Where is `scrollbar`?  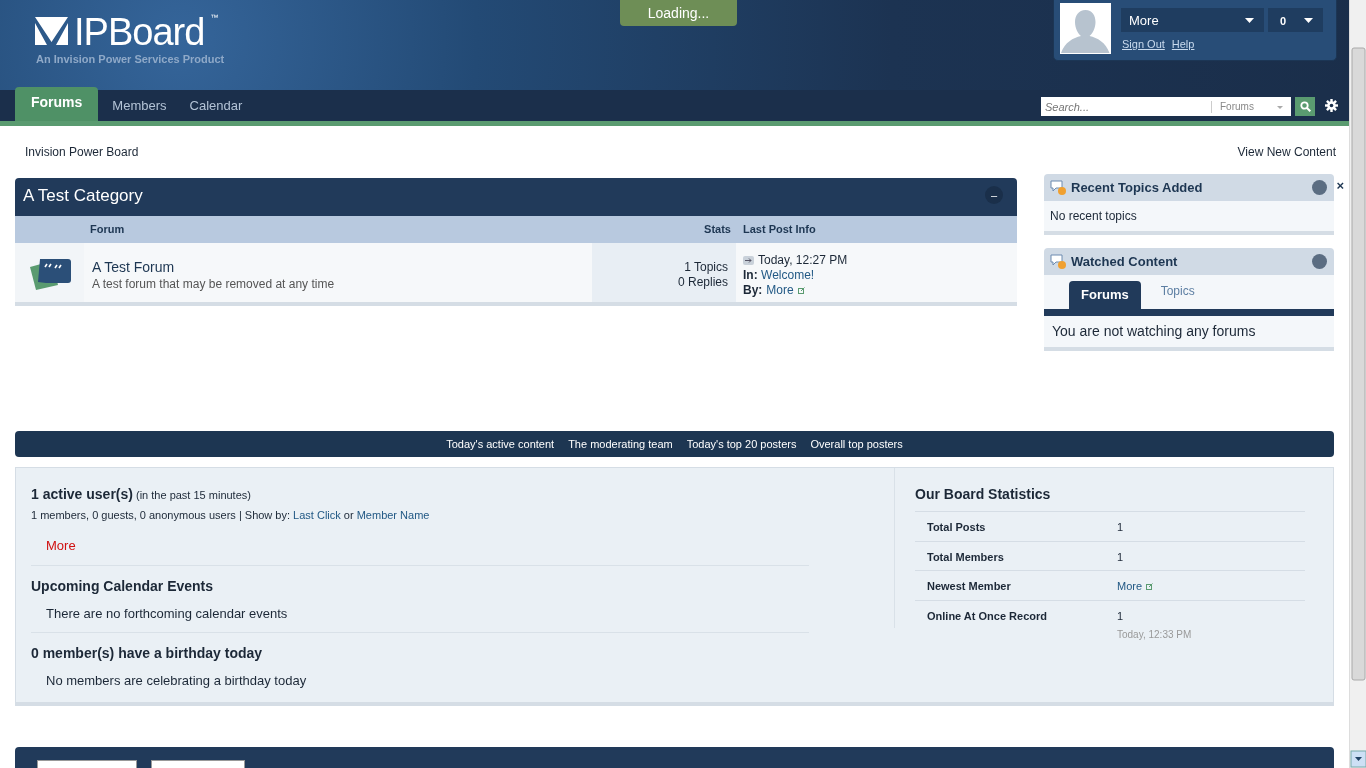 scrollbar is located at coordinates (1357, 384).